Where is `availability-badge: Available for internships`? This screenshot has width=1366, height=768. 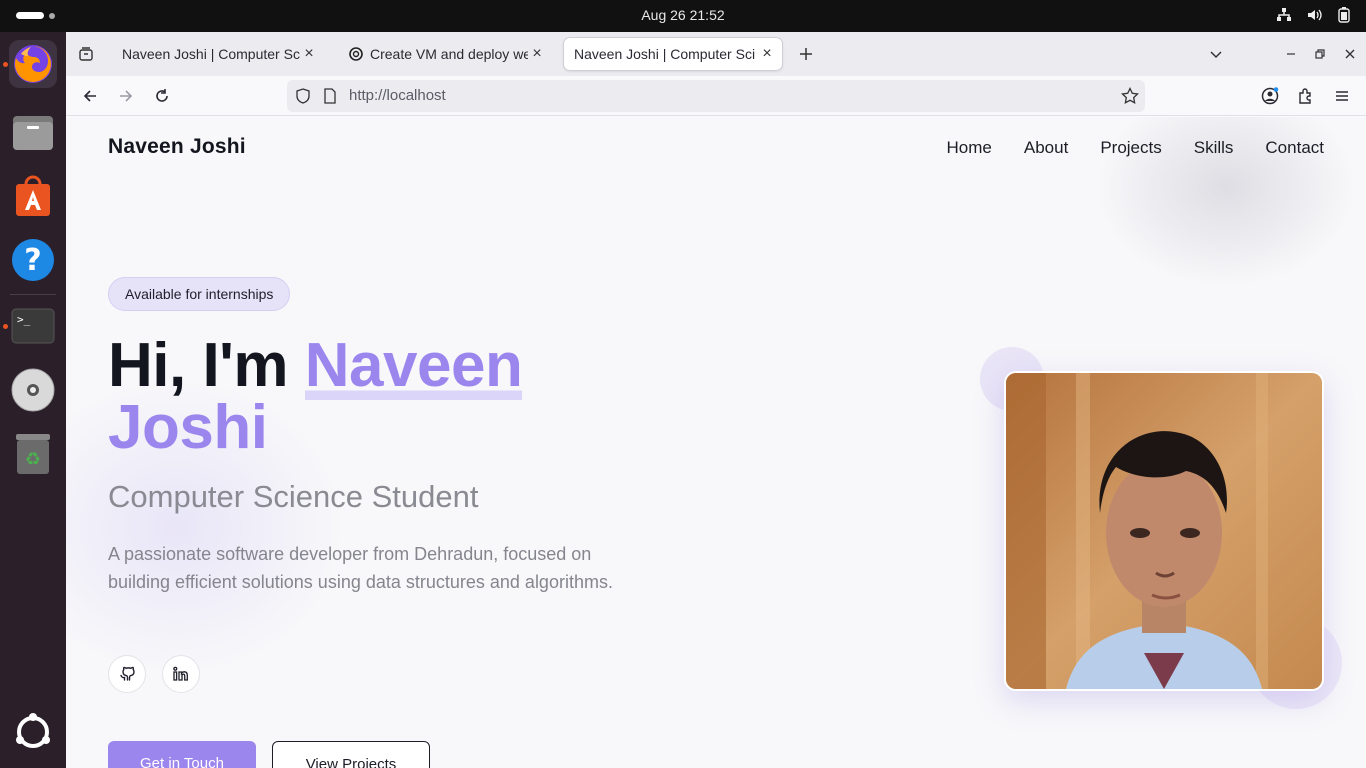 availability-badge: Available for internships is located at coordinates (199, 294).